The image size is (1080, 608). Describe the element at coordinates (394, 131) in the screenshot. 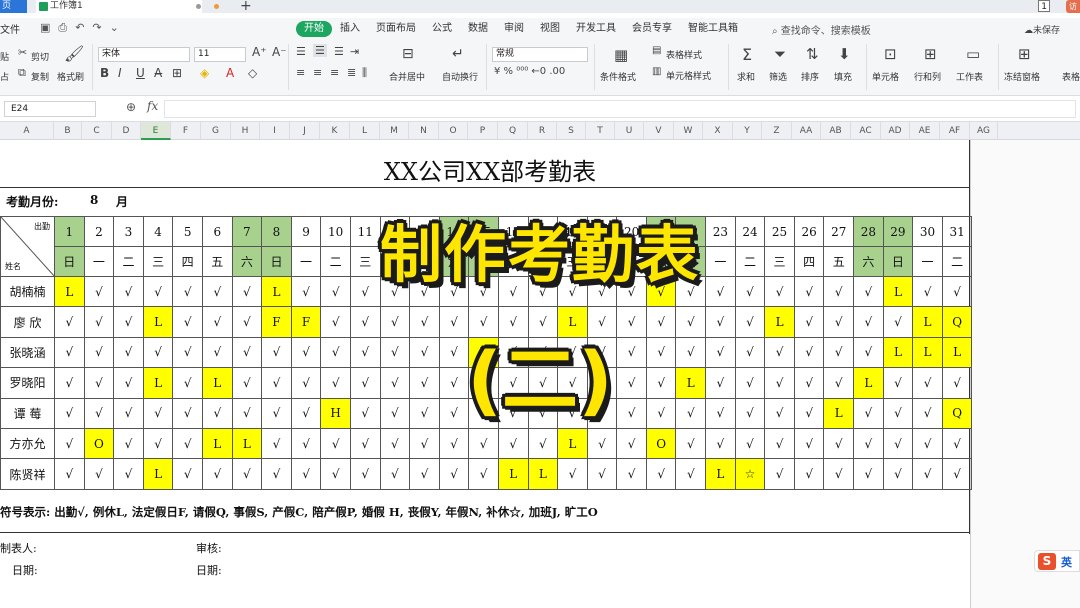

I see `column-header-m: M` at that location.